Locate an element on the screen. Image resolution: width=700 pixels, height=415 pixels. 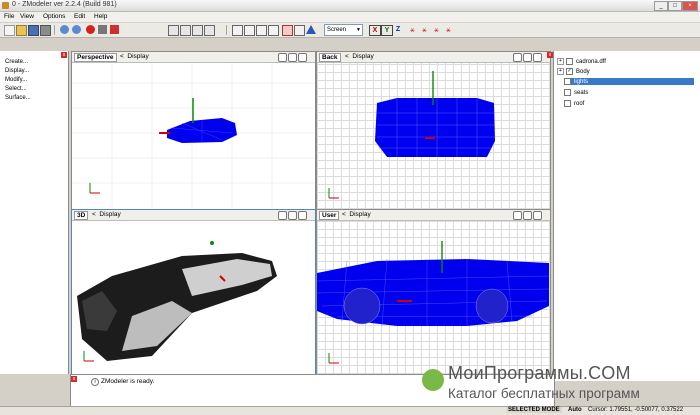
minimize-button: _ is located at coordinates (661, 6).